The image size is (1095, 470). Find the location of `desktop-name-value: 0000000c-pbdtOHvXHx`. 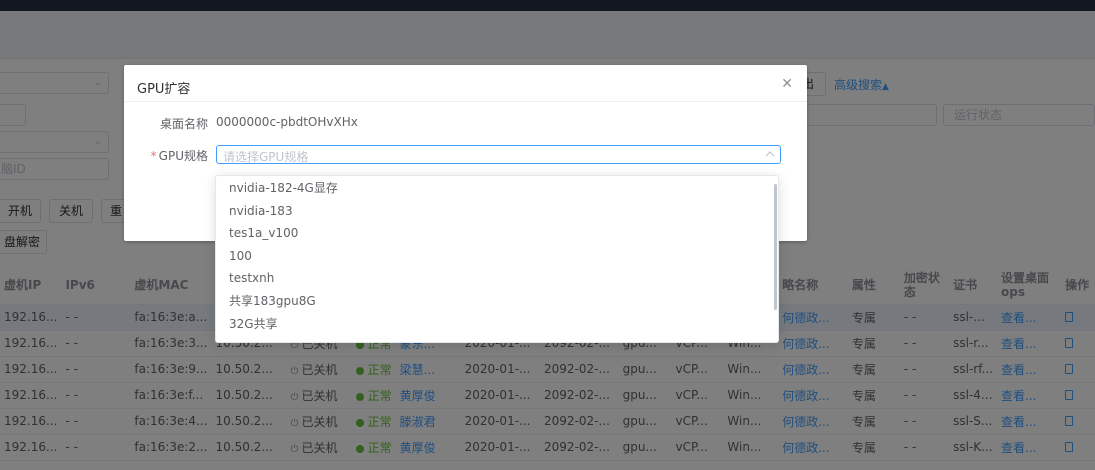

desktop-name-value: 0000000c-pbdtOHvXHx is located at coordinates (287, 122).